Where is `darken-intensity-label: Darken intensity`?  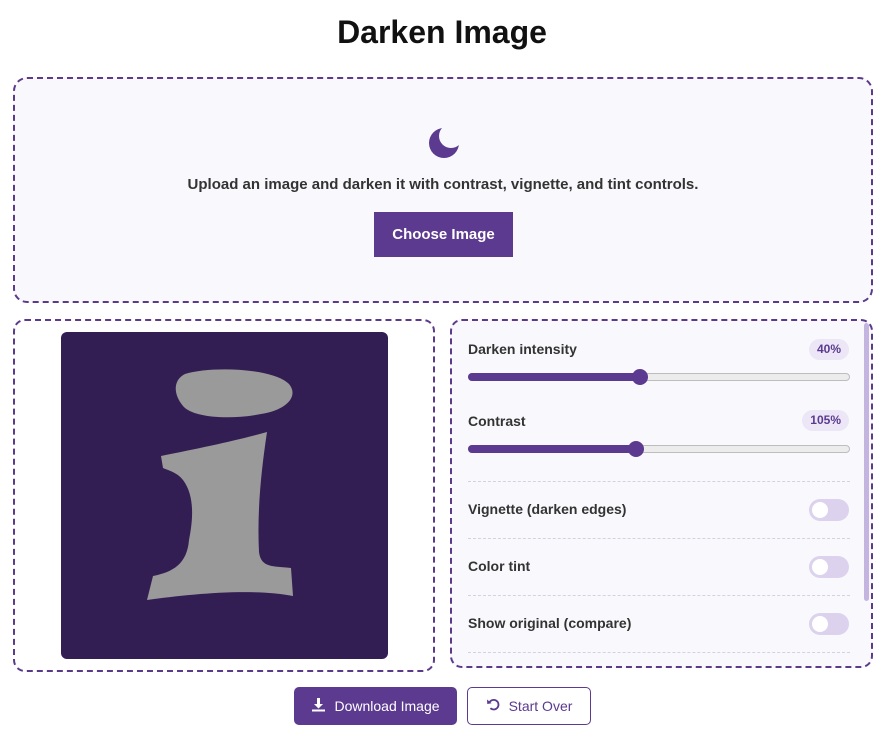
darken-intensity-label: Darken intensity is located at coordinates (522, 349).